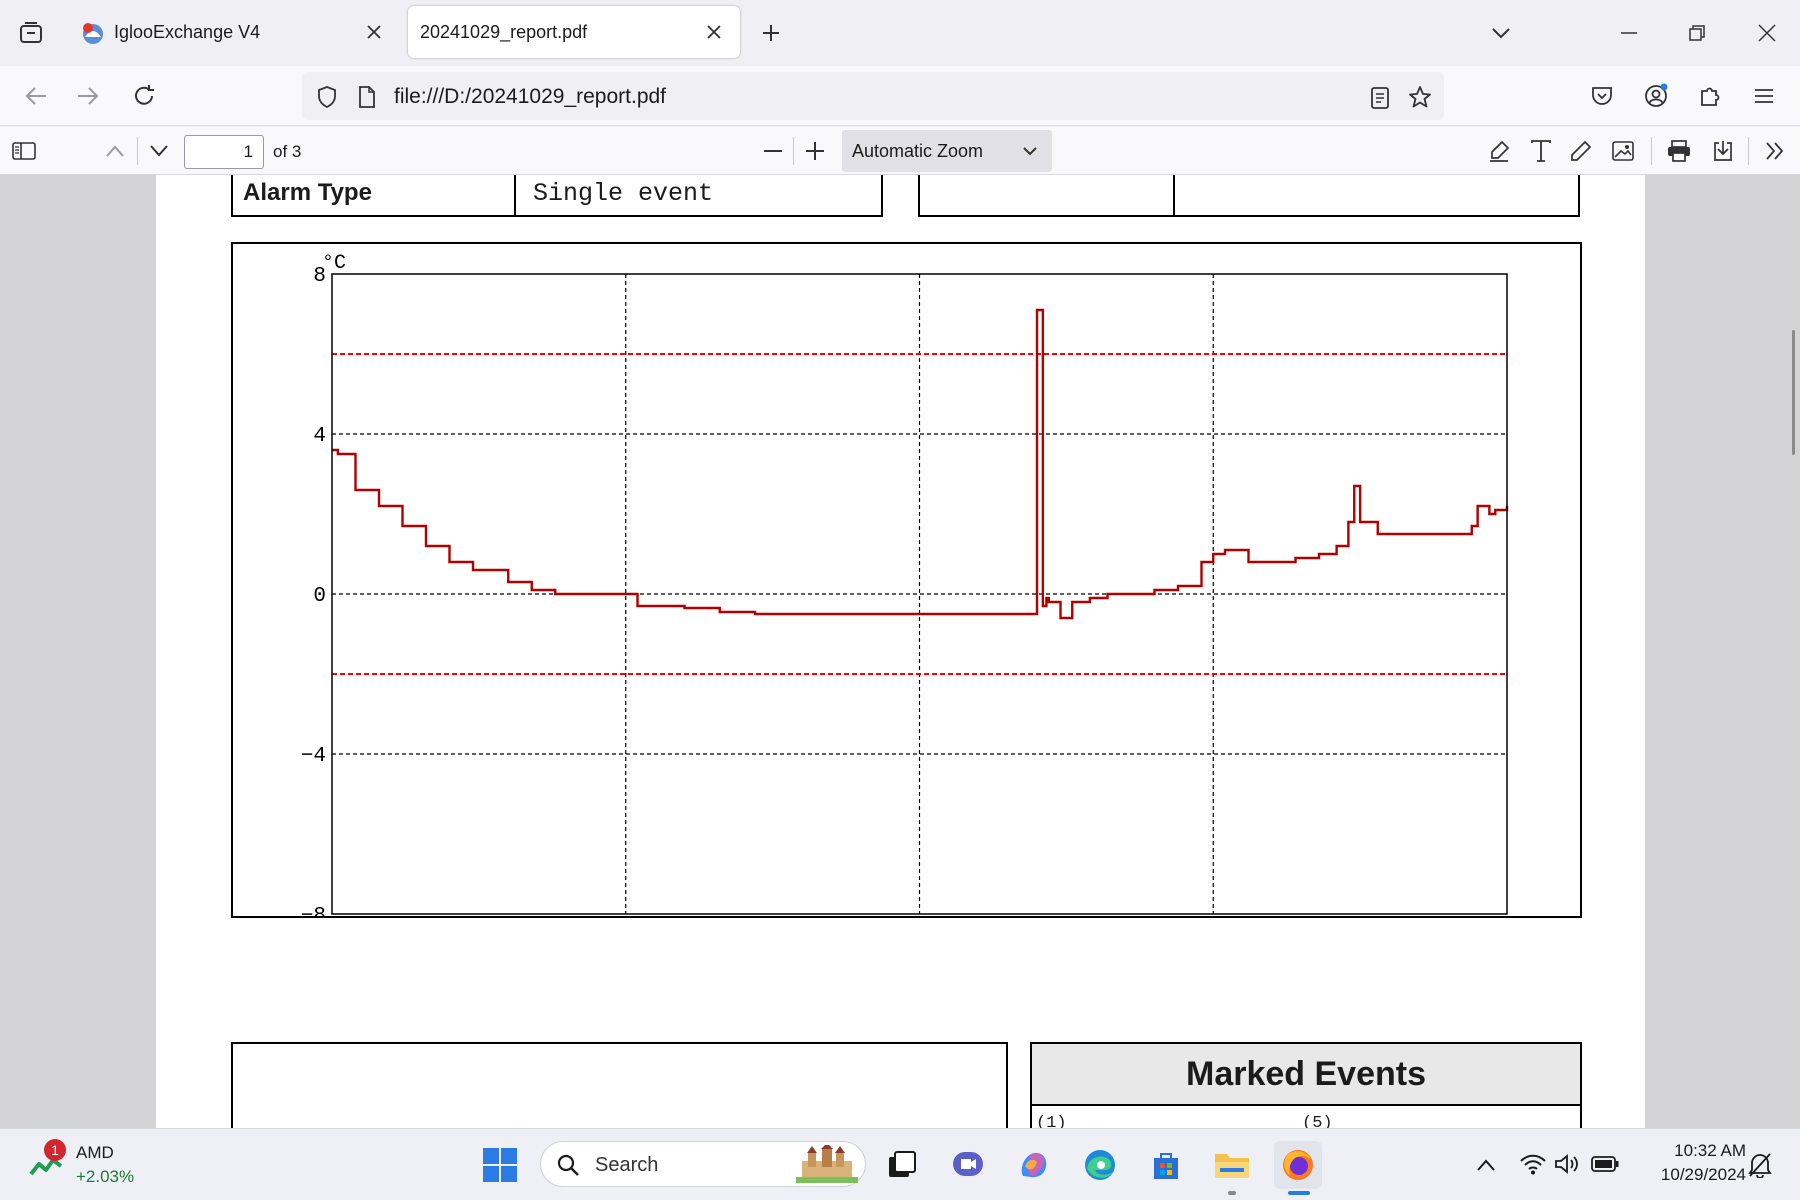 This screenshot has height=1200, width=1800. What do you see at coordinates (900, 33) in the screenshot?
I see `tab-strip: IglooExchange V4 20241029_report.pdf` at bounding box center [900, 33].